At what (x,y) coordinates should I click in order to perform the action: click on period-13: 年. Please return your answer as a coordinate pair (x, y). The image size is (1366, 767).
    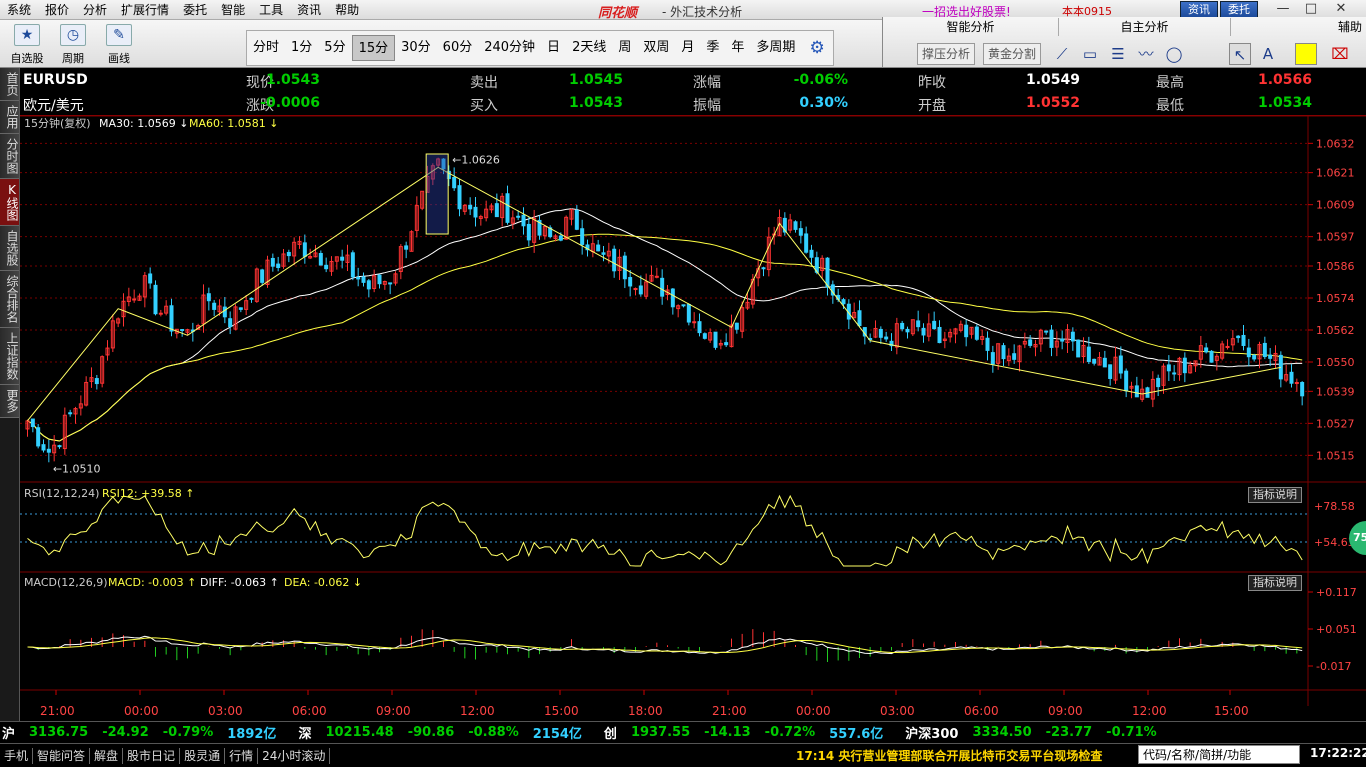
    Looking at the image, I should click on (737, 48).